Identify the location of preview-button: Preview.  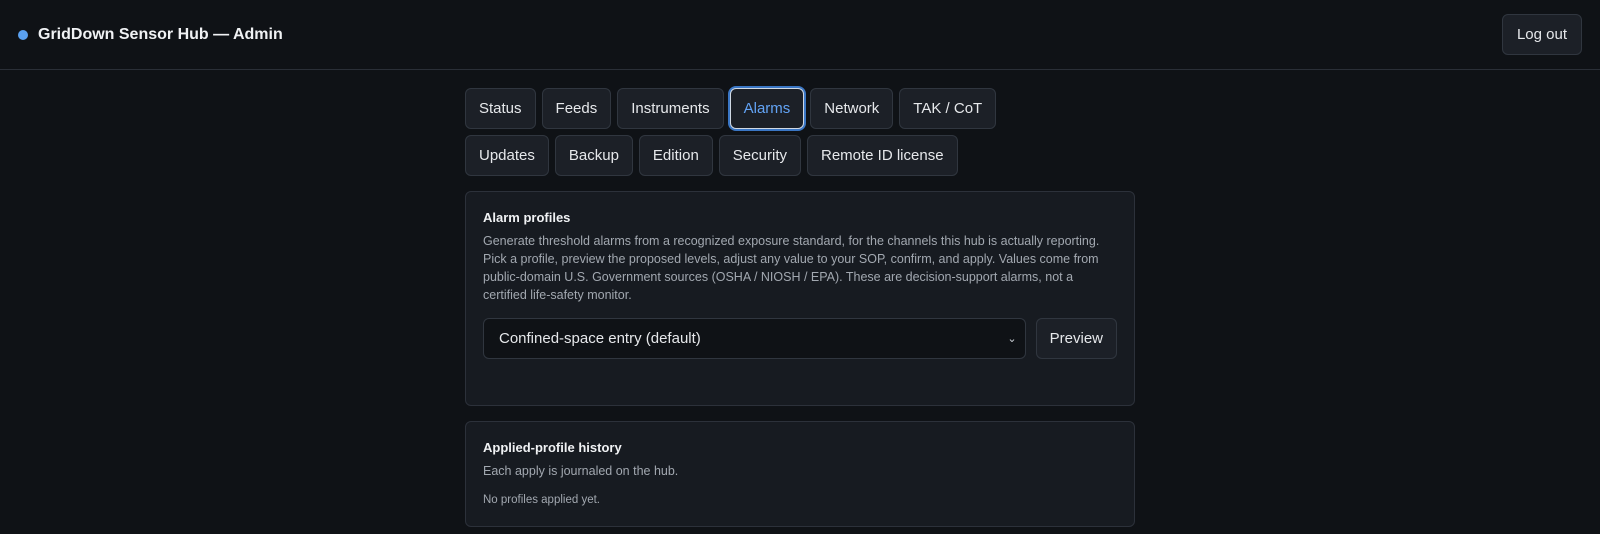
(1076, 338).